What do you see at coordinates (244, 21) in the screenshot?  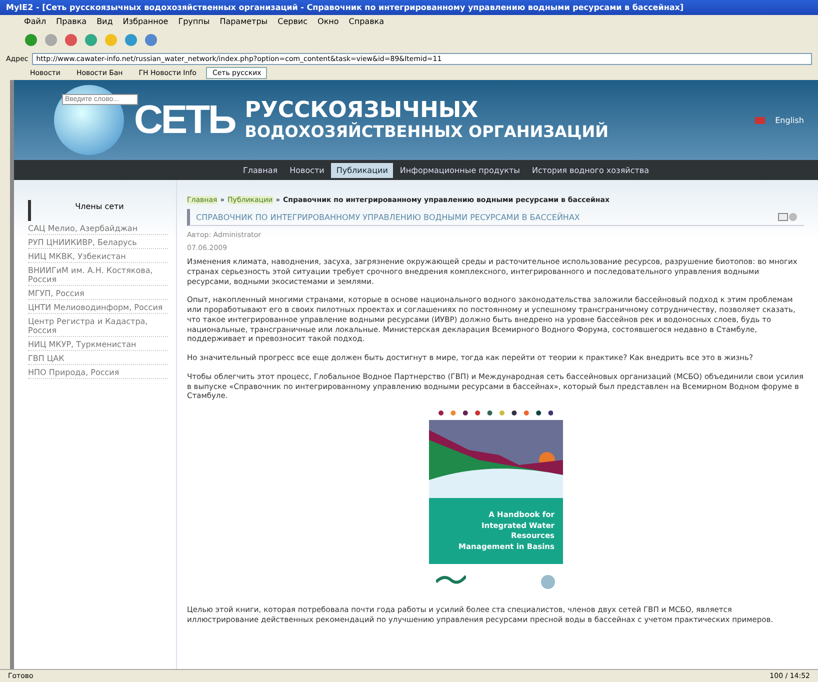 I see `menu-item: Параметры` at bounding box center [244, 21].